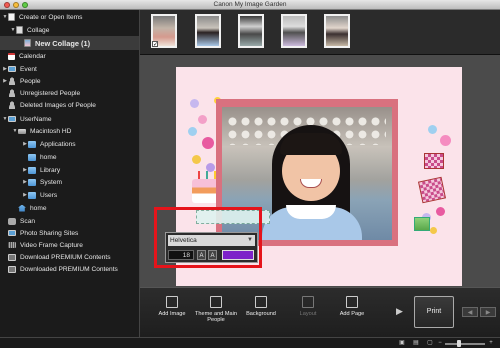 This screenshot has height=348, width=500. I want to click on zoom-in-icon: +, so click(491, 343).